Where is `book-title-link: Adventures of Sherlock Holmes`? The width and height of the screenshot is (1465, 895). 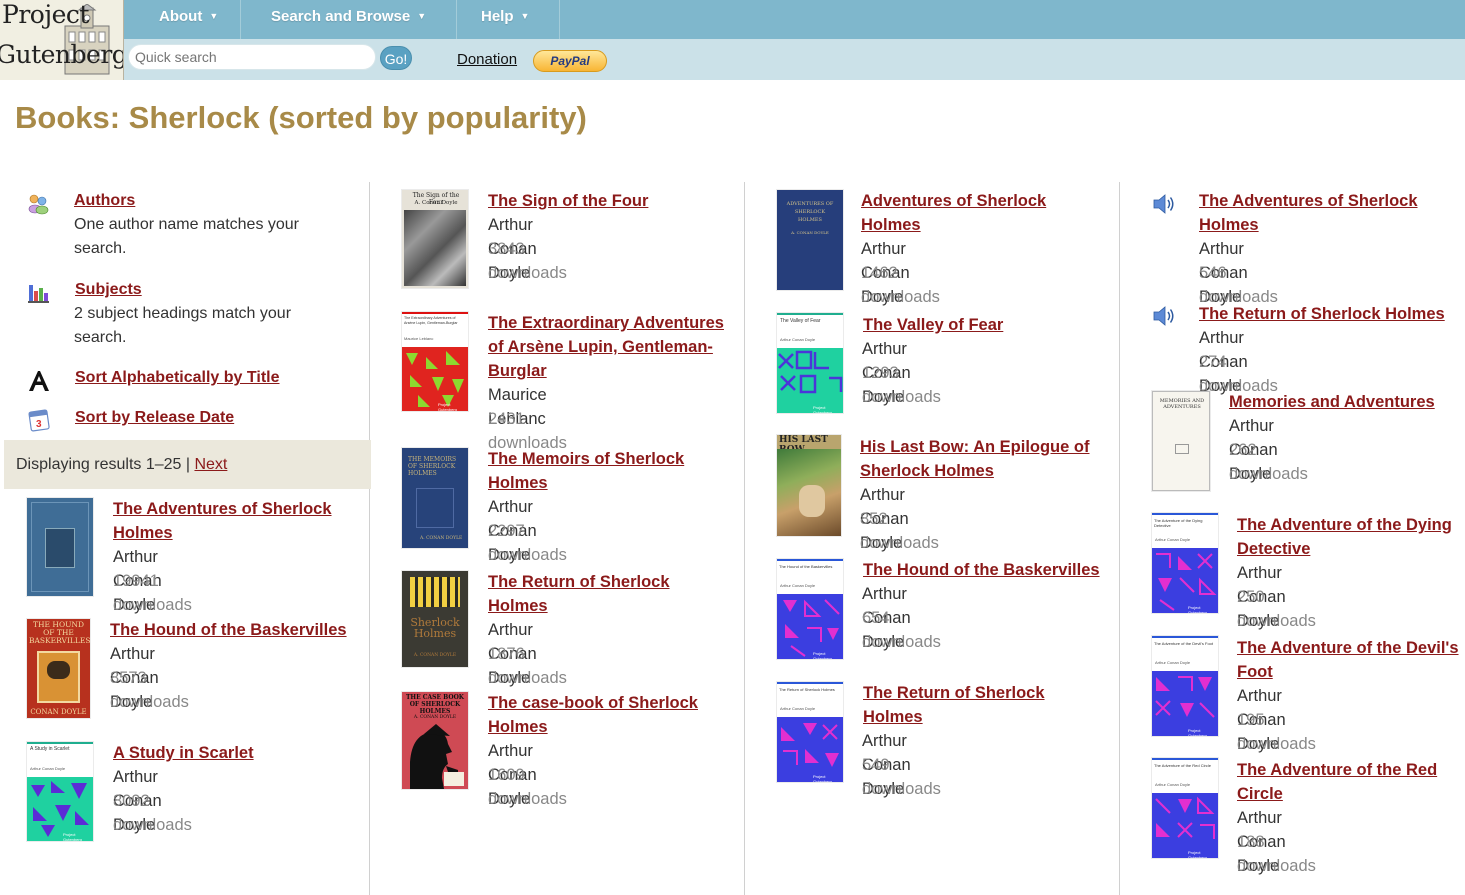 book-title-link: Adventures of Sherlock Holmes is located at coordinates (981, 213).